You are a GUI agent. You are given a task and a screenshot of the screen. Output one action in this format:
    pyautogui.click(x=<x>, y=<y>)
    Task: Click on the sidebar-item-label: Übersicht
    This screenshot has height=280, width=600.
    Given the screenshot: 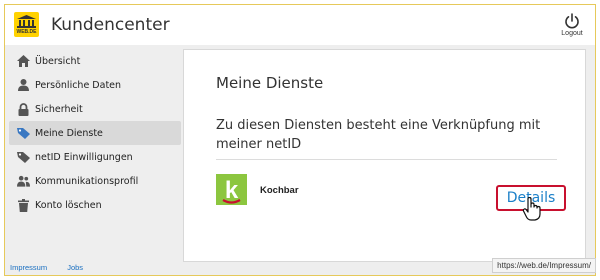 What is the action you would take?
    pyautogui.click(x=58, y=61)
    